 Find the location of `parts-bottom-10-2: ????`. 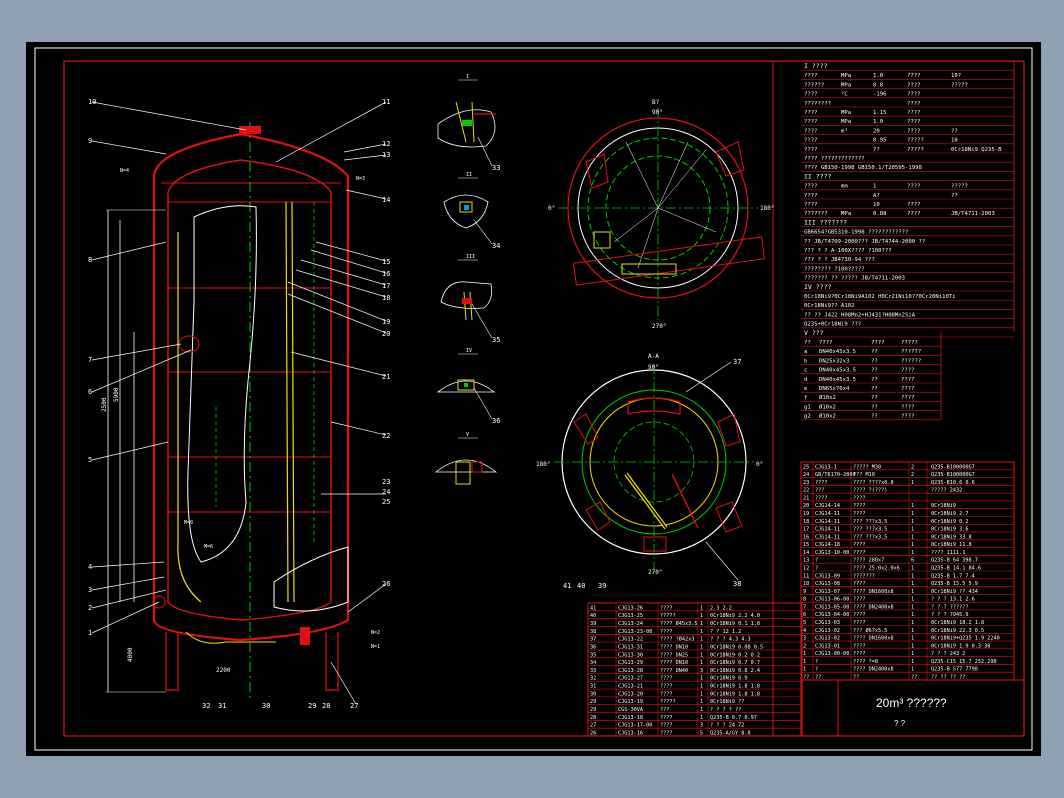

parts-bottom-10-2: ???? is located at coordinates (666, 687).